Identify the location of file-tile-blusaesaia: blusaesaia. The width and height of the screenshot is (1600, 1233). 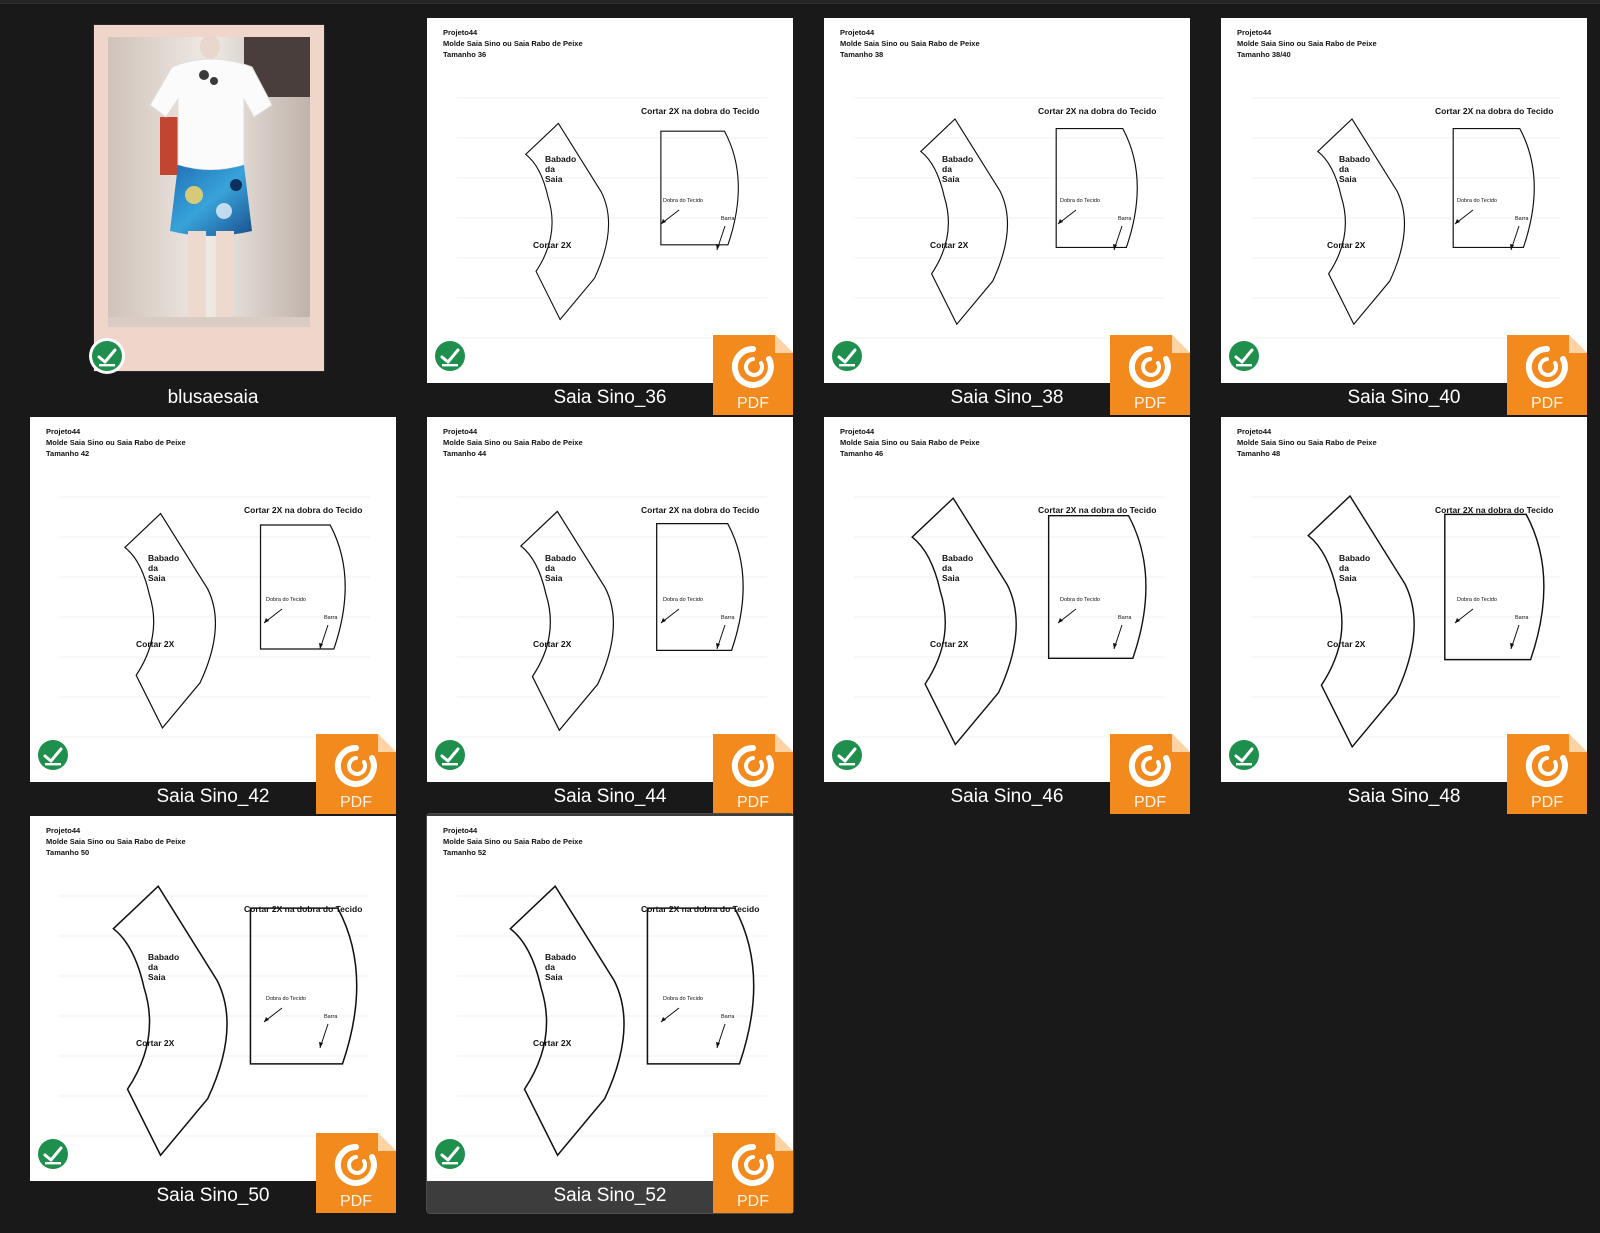
(213, 215).